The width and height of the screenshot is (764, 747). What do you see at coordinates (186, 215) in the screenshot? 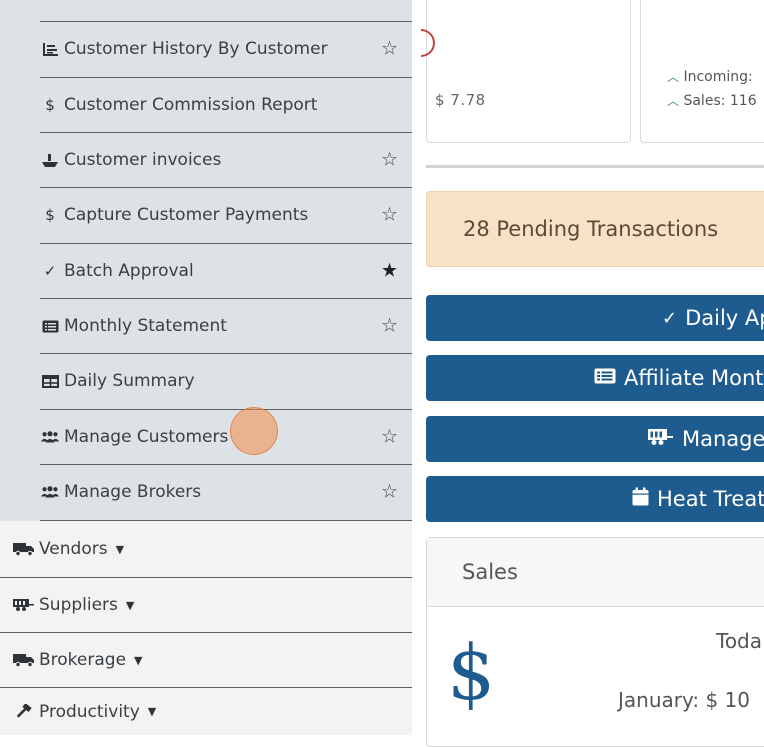
I see `sidebar-item-label: Capture Customer Payments` at bounding box center [186, 215].